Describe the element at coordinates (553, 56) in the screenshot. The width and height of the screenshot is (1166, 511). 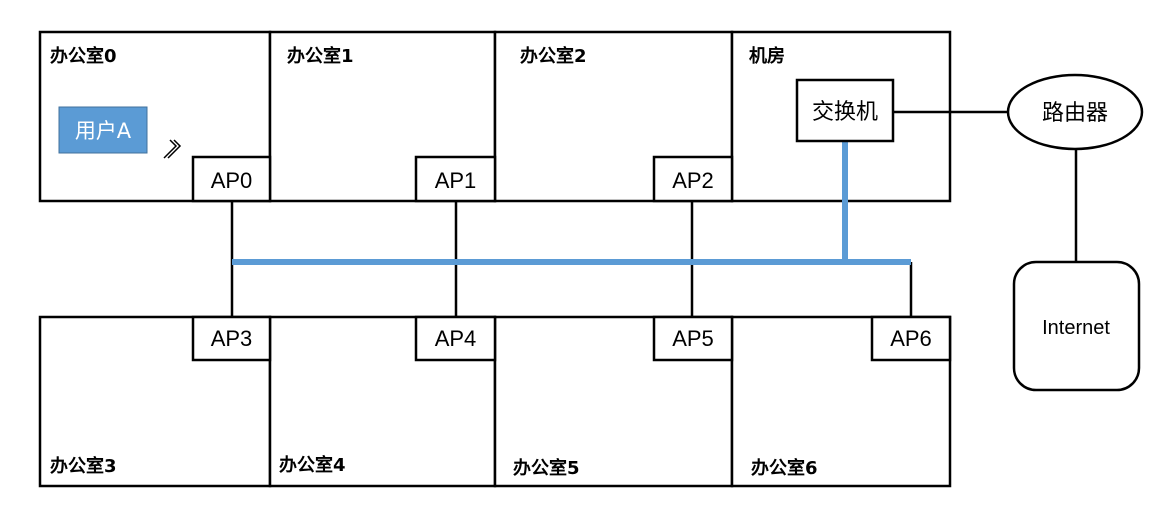
I see `room-label-2: 办公室2` at that location.